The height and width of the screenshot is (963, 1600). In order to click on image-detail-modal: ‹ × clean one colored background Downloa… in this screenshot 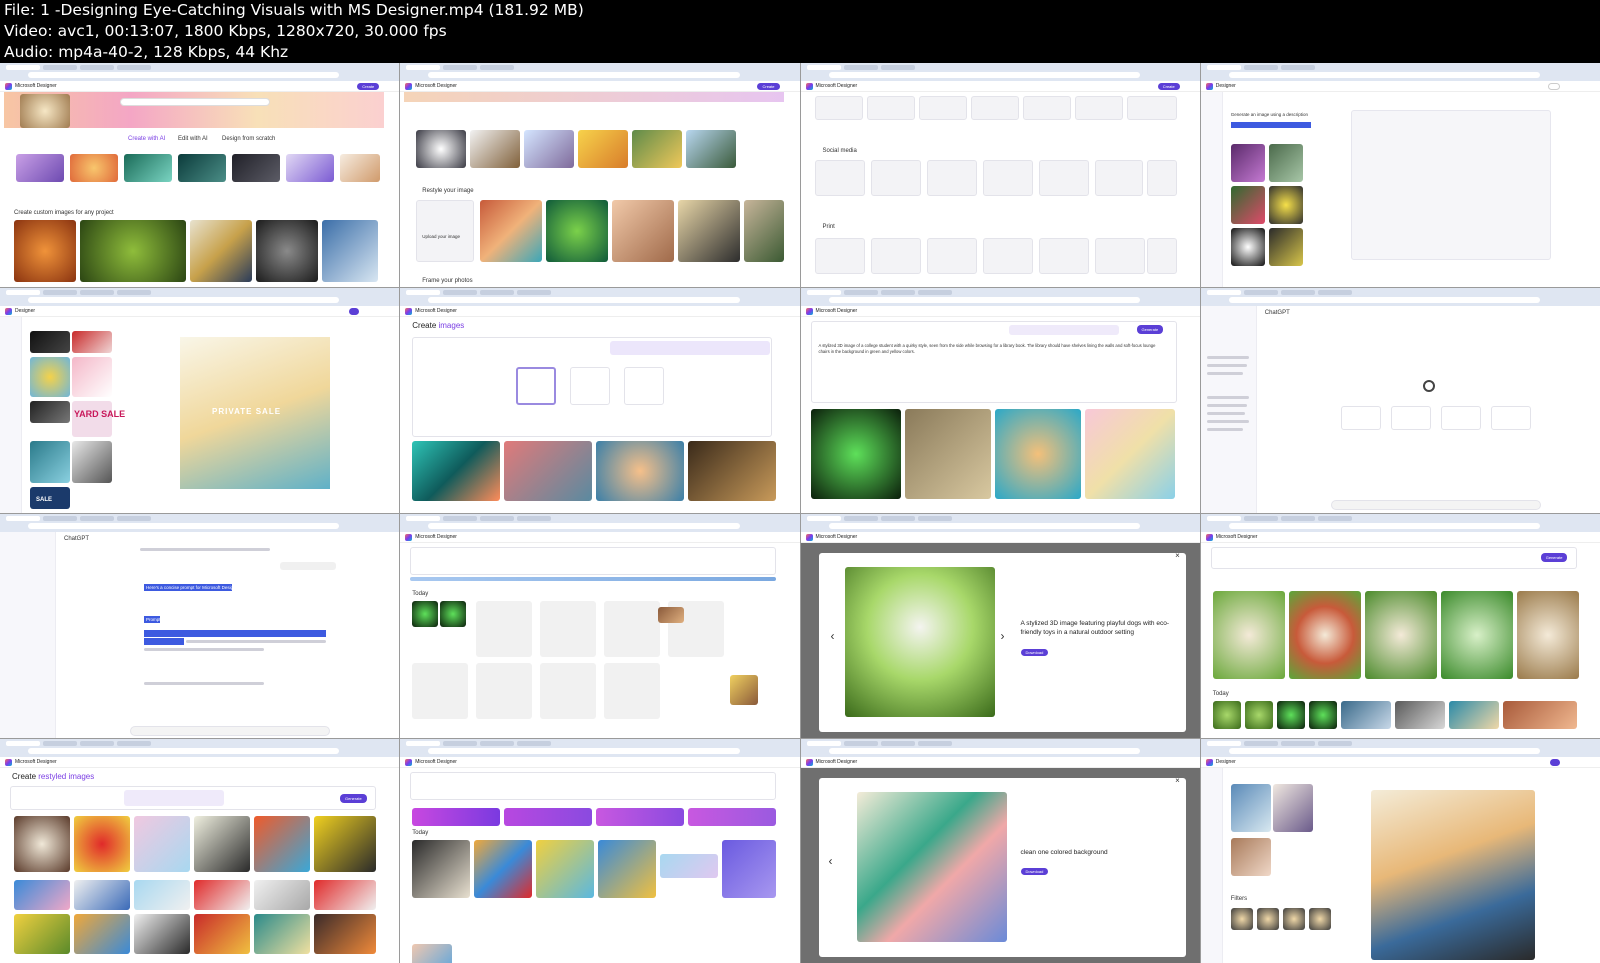, I will do `click(1002, 866)`.